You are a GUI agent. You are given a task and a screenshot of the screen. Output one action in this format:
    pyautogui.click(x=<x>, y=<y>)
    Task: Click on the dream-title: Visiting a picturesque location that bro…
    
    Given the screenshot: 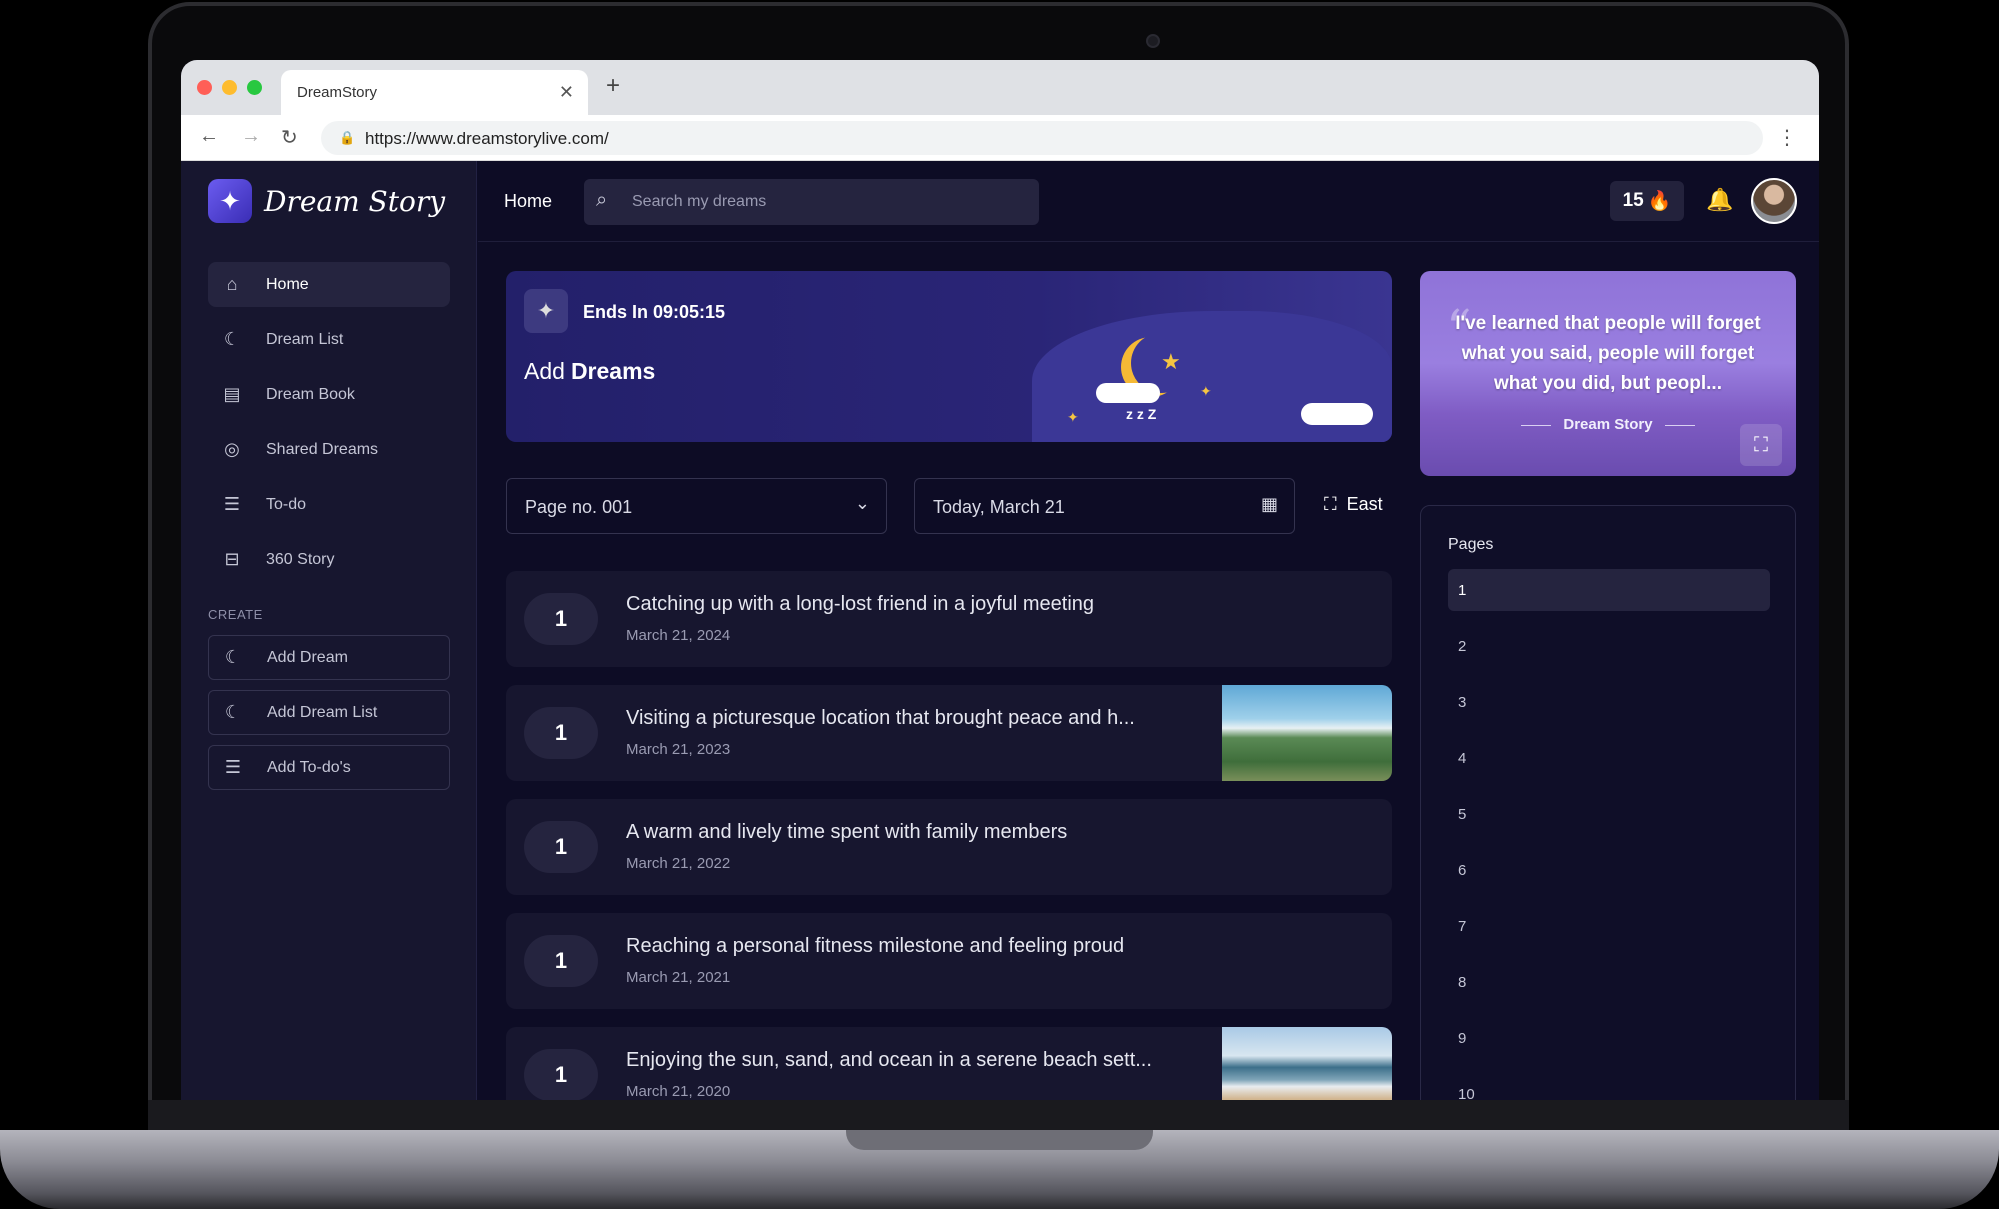 What is the action you would take?
    pyautogui.click(x=880, y=718)
    